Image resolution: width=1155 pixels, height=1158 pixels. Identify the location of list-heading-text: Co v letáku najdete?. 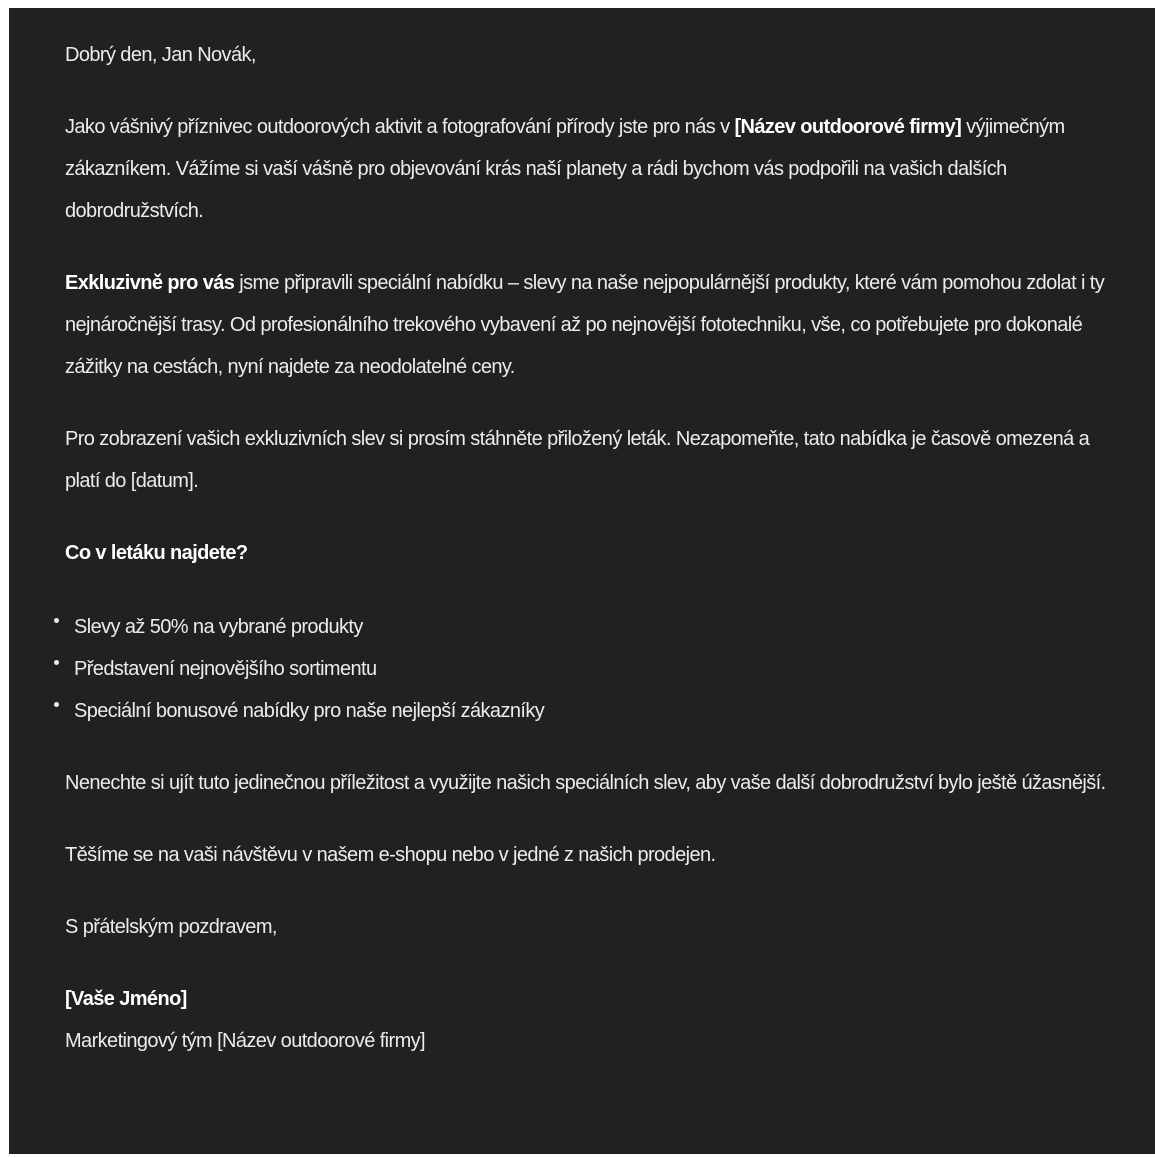
(156, 553).